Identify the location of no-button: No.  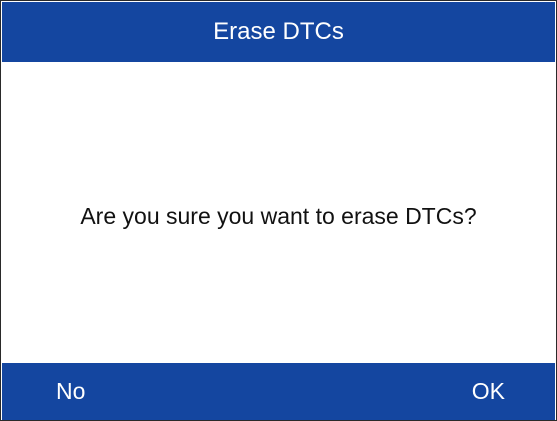
(70, 391).